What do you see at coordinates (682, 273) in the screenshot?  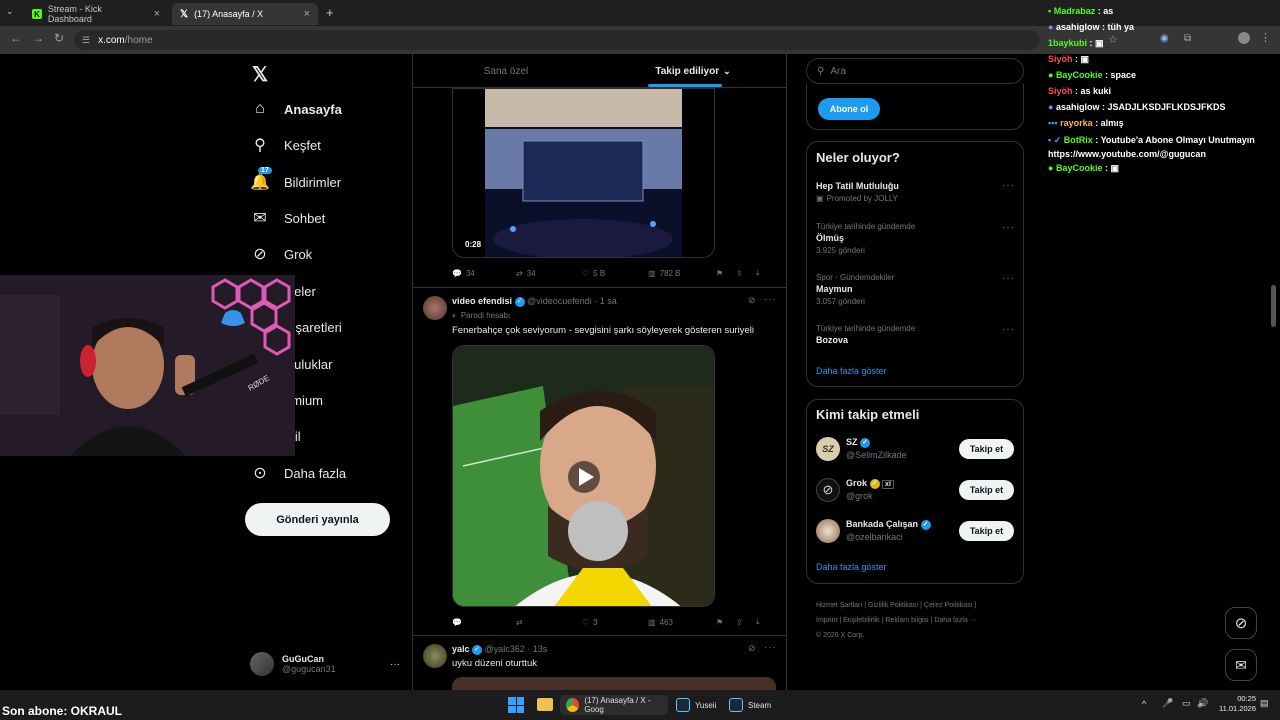 I see `views-button: ▥ 782 B` at bounding box center [682, 273].